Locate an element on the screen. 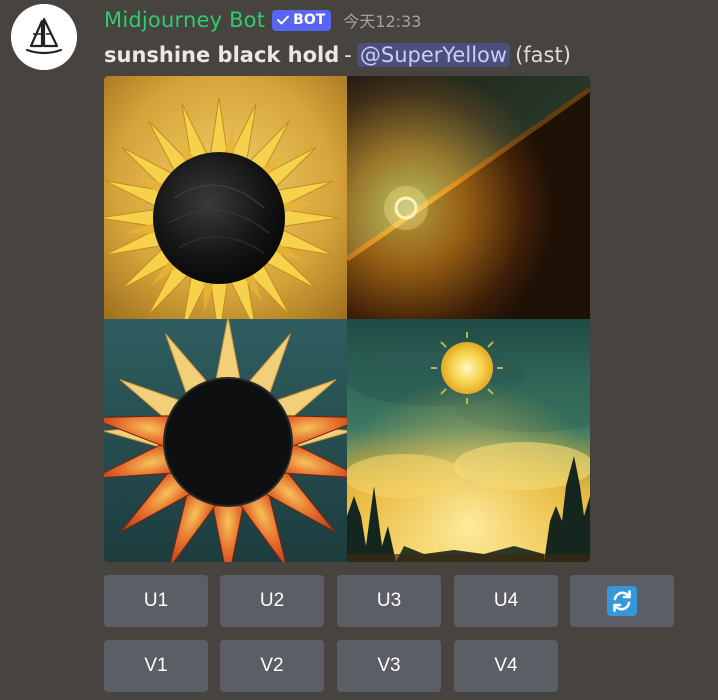 Image resolution: width=718 pixels, height=700 pixels. upscale-button-label: U3 is located at coordinates (389, 600).